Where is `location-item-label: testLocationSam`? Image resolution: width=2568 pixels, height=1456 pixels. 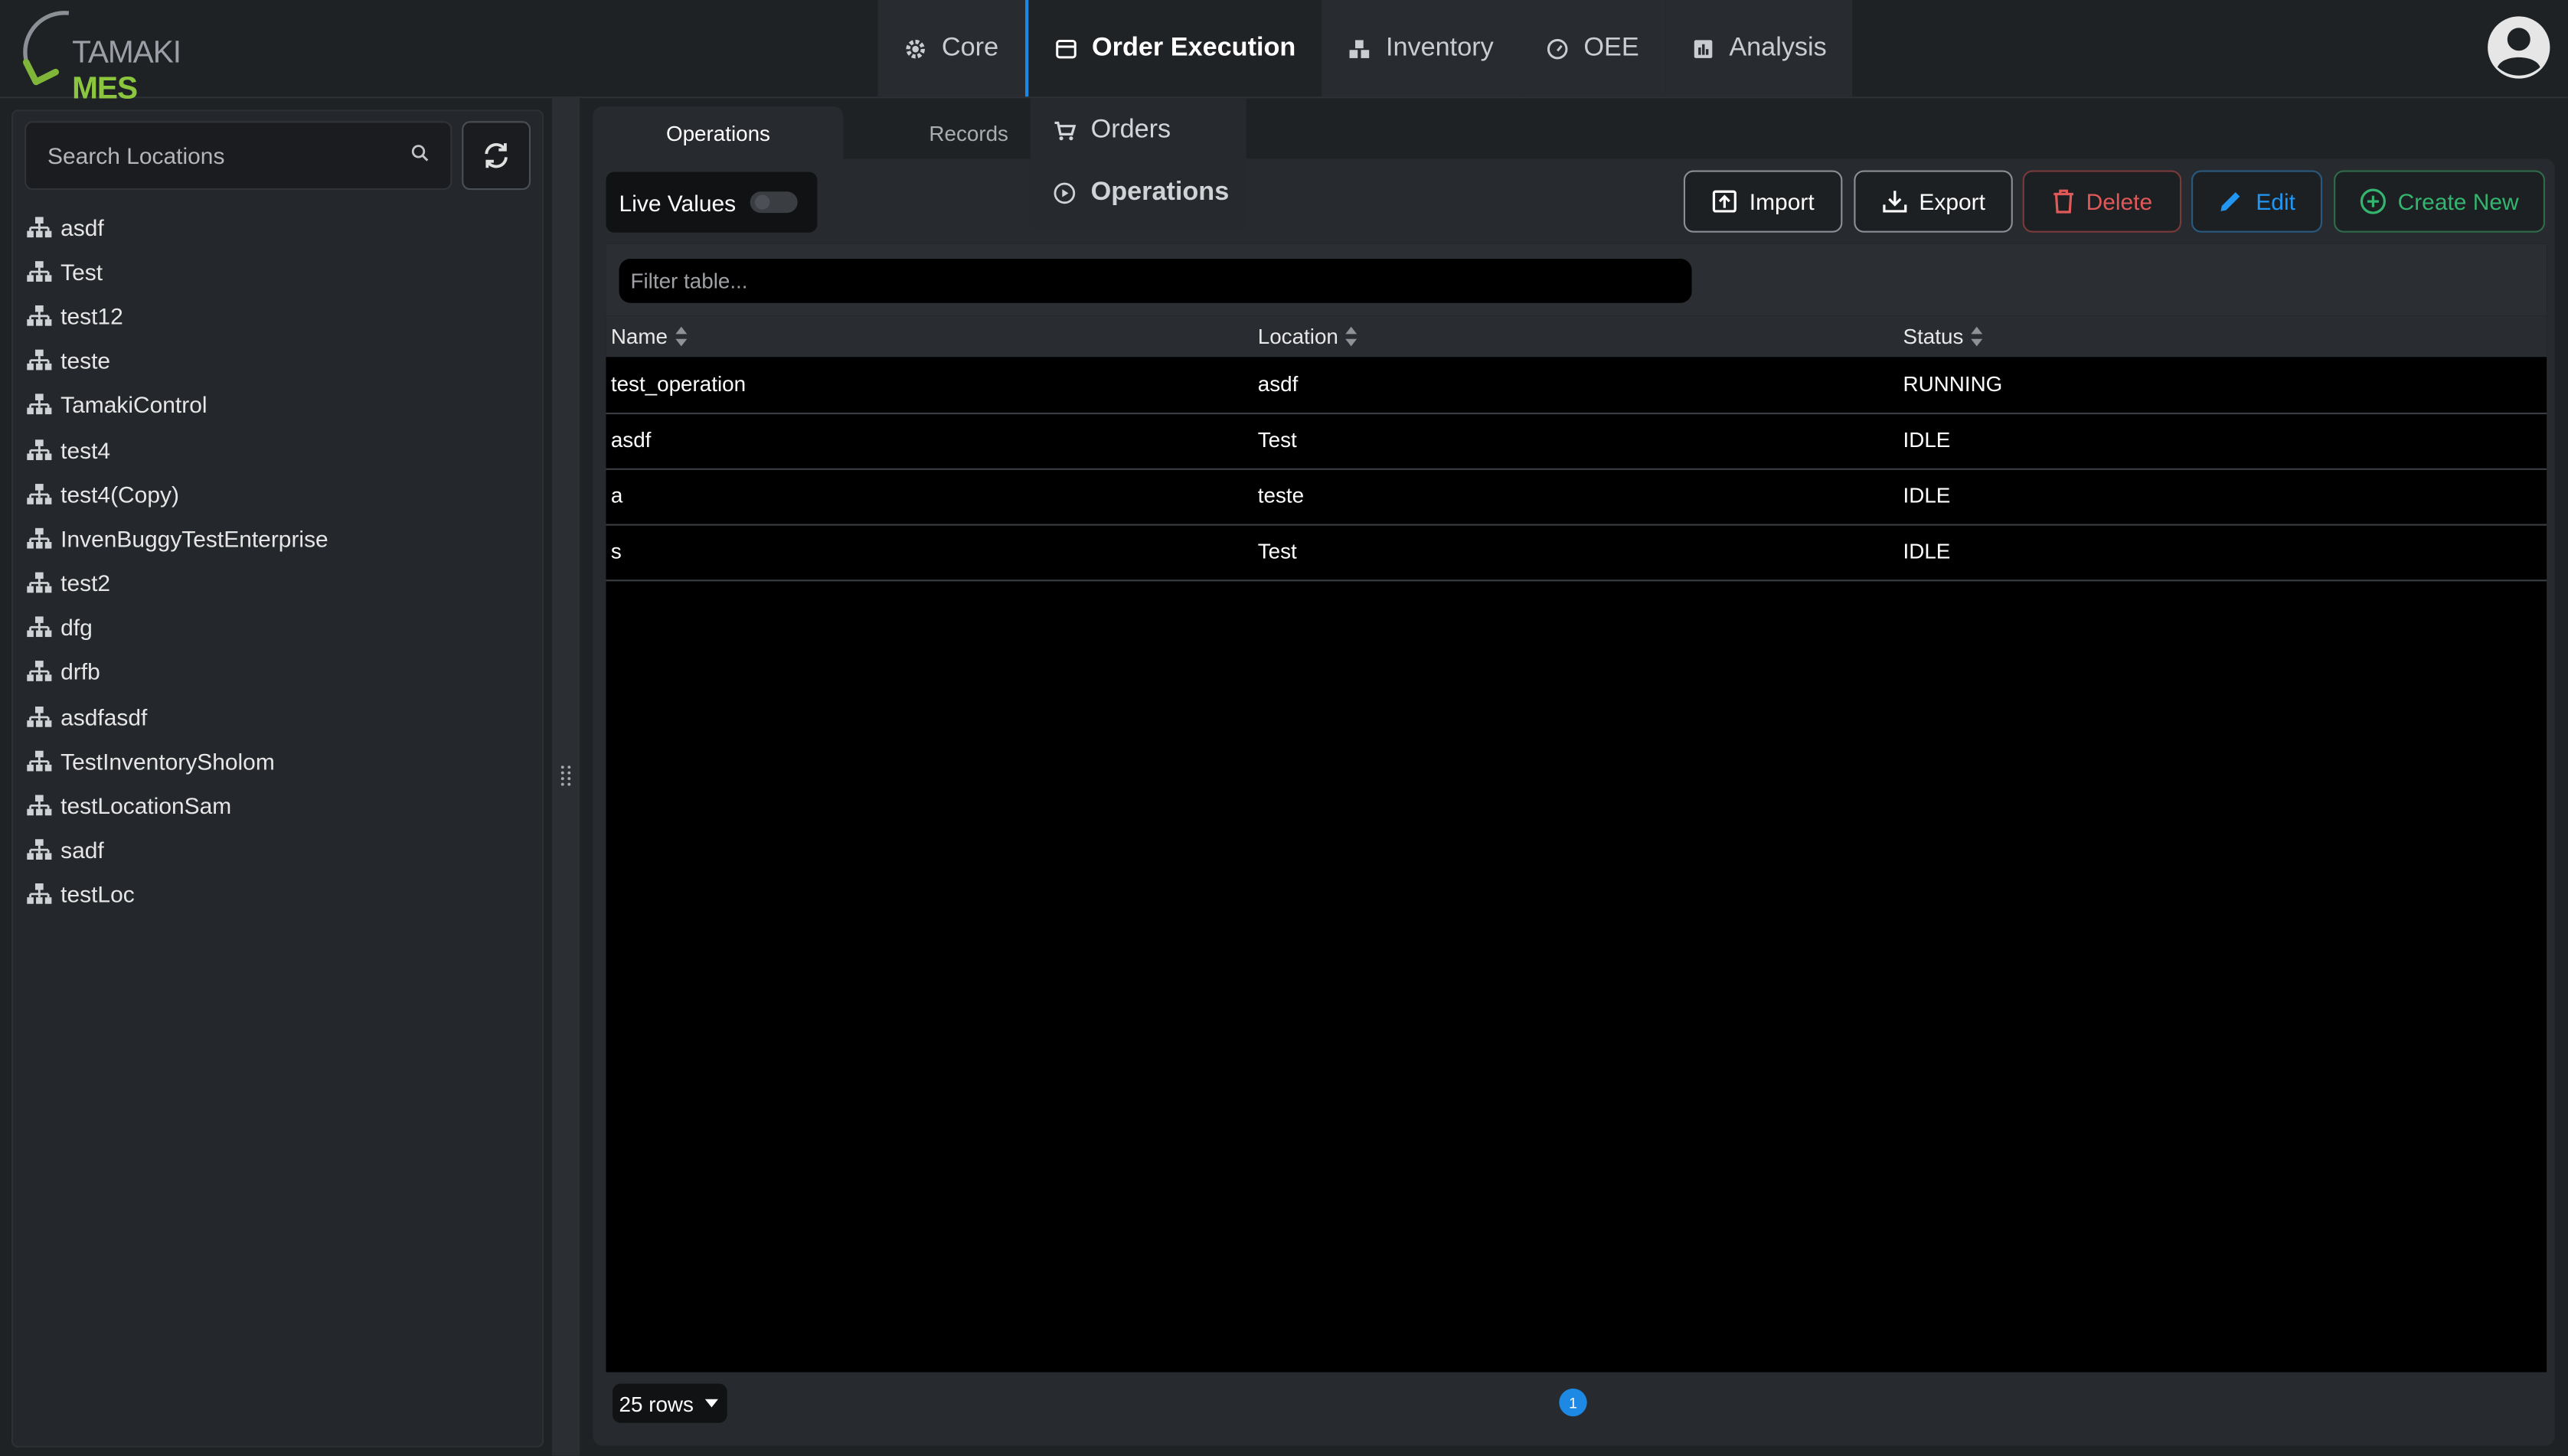 location-item-label: testLocationSam is located at coordinates (146, 805).